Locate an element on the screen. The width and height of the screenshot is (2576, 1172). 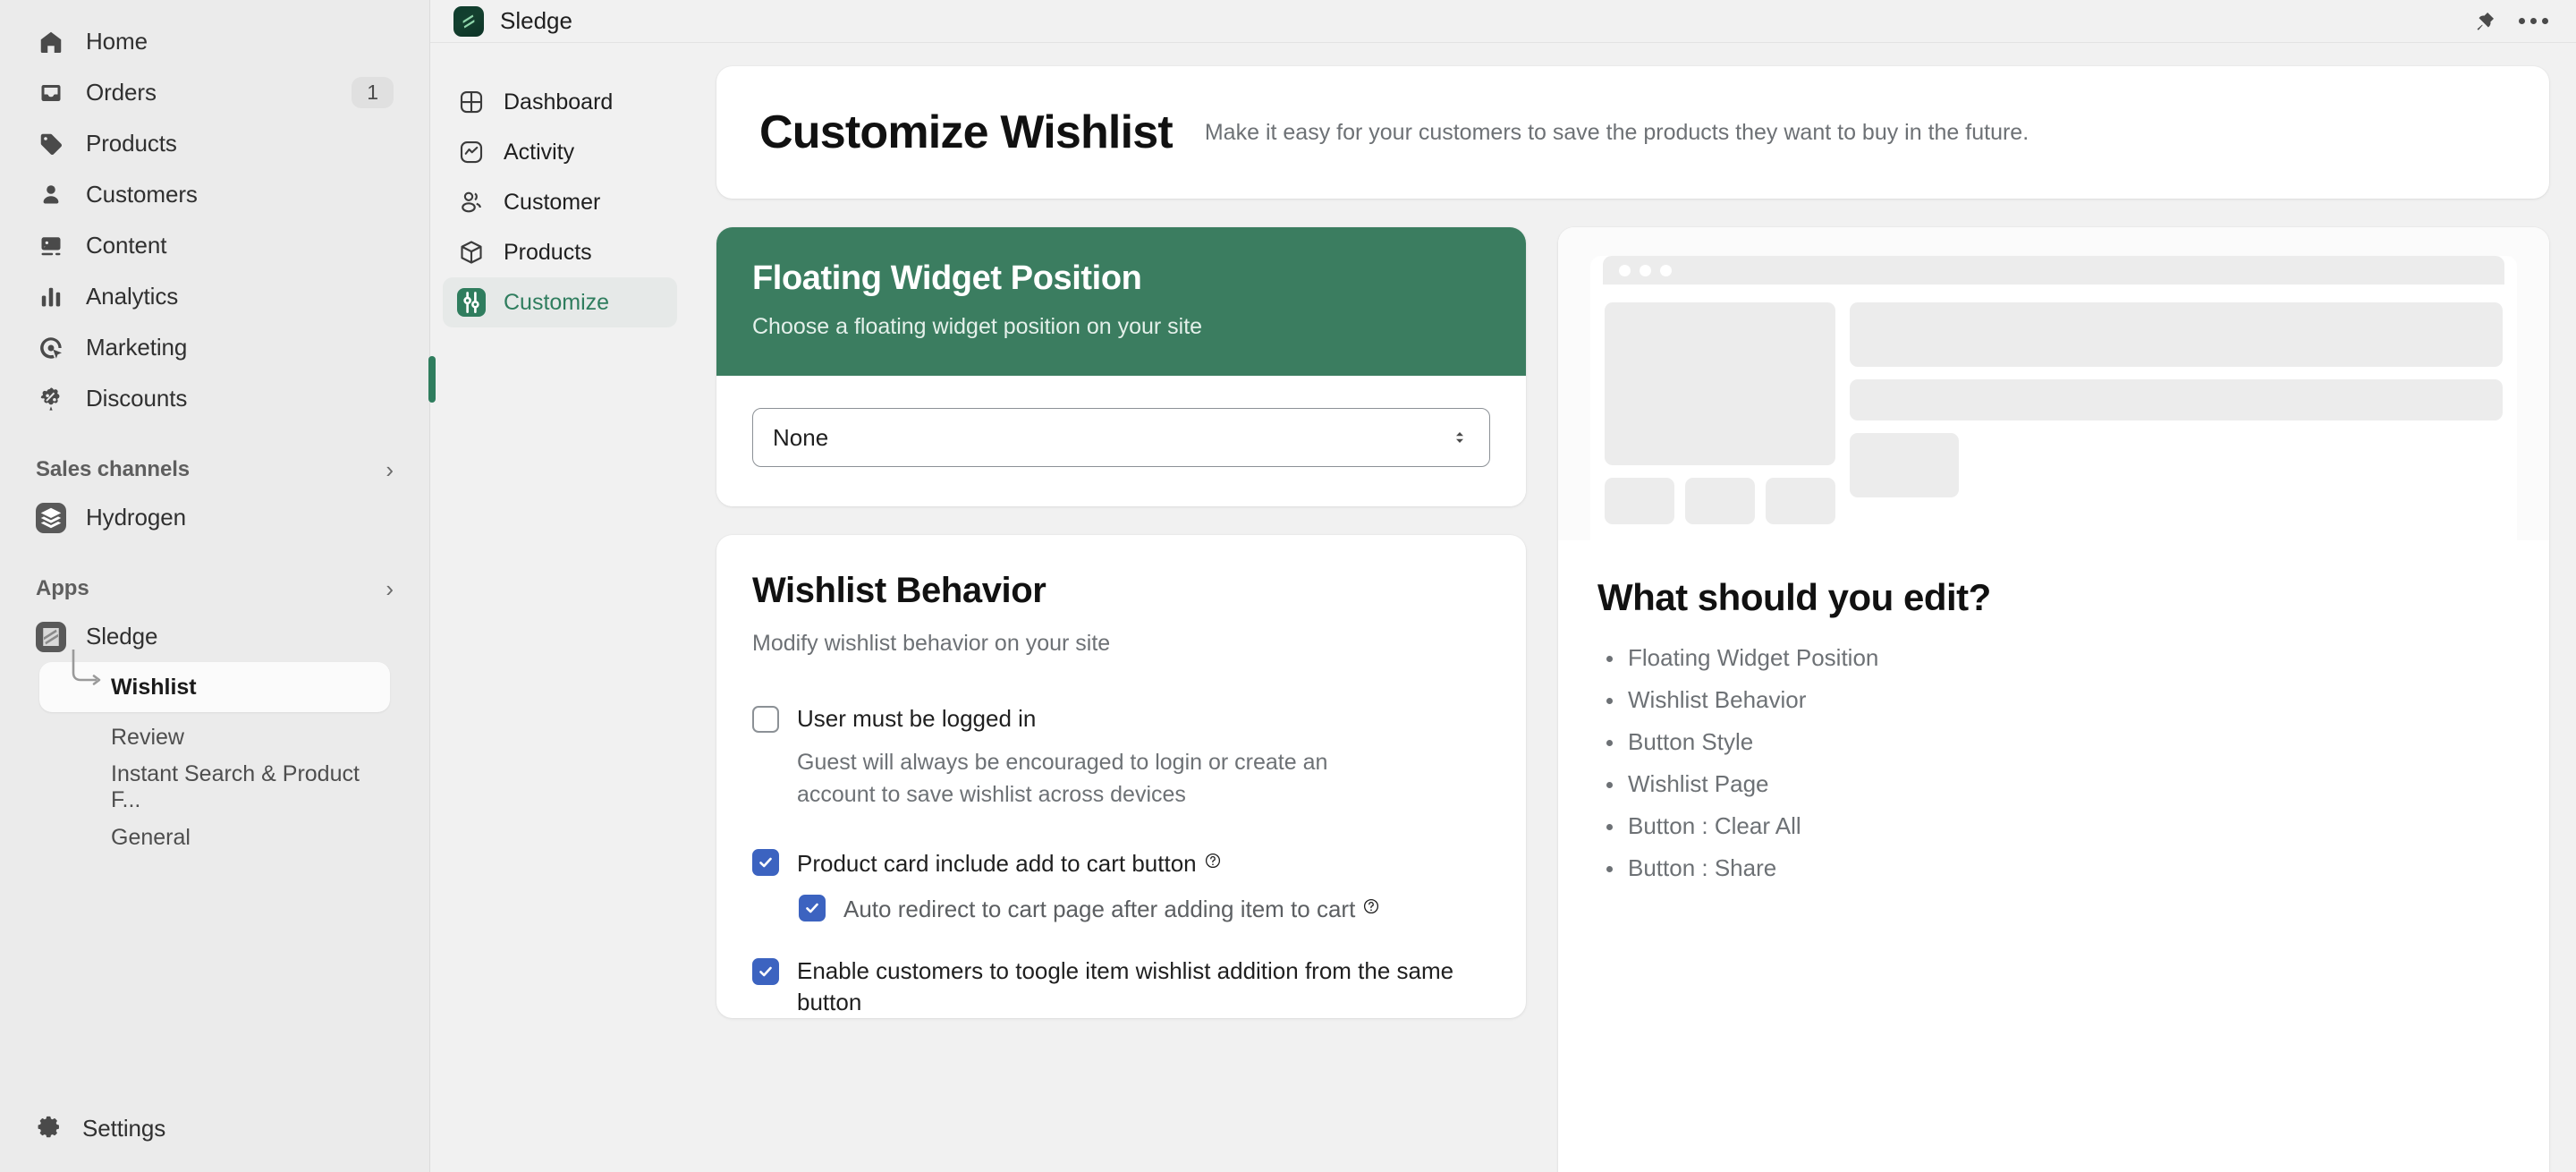
sidebar-item-hydrogen: Hydrogen is located at coordinates (215, 517).